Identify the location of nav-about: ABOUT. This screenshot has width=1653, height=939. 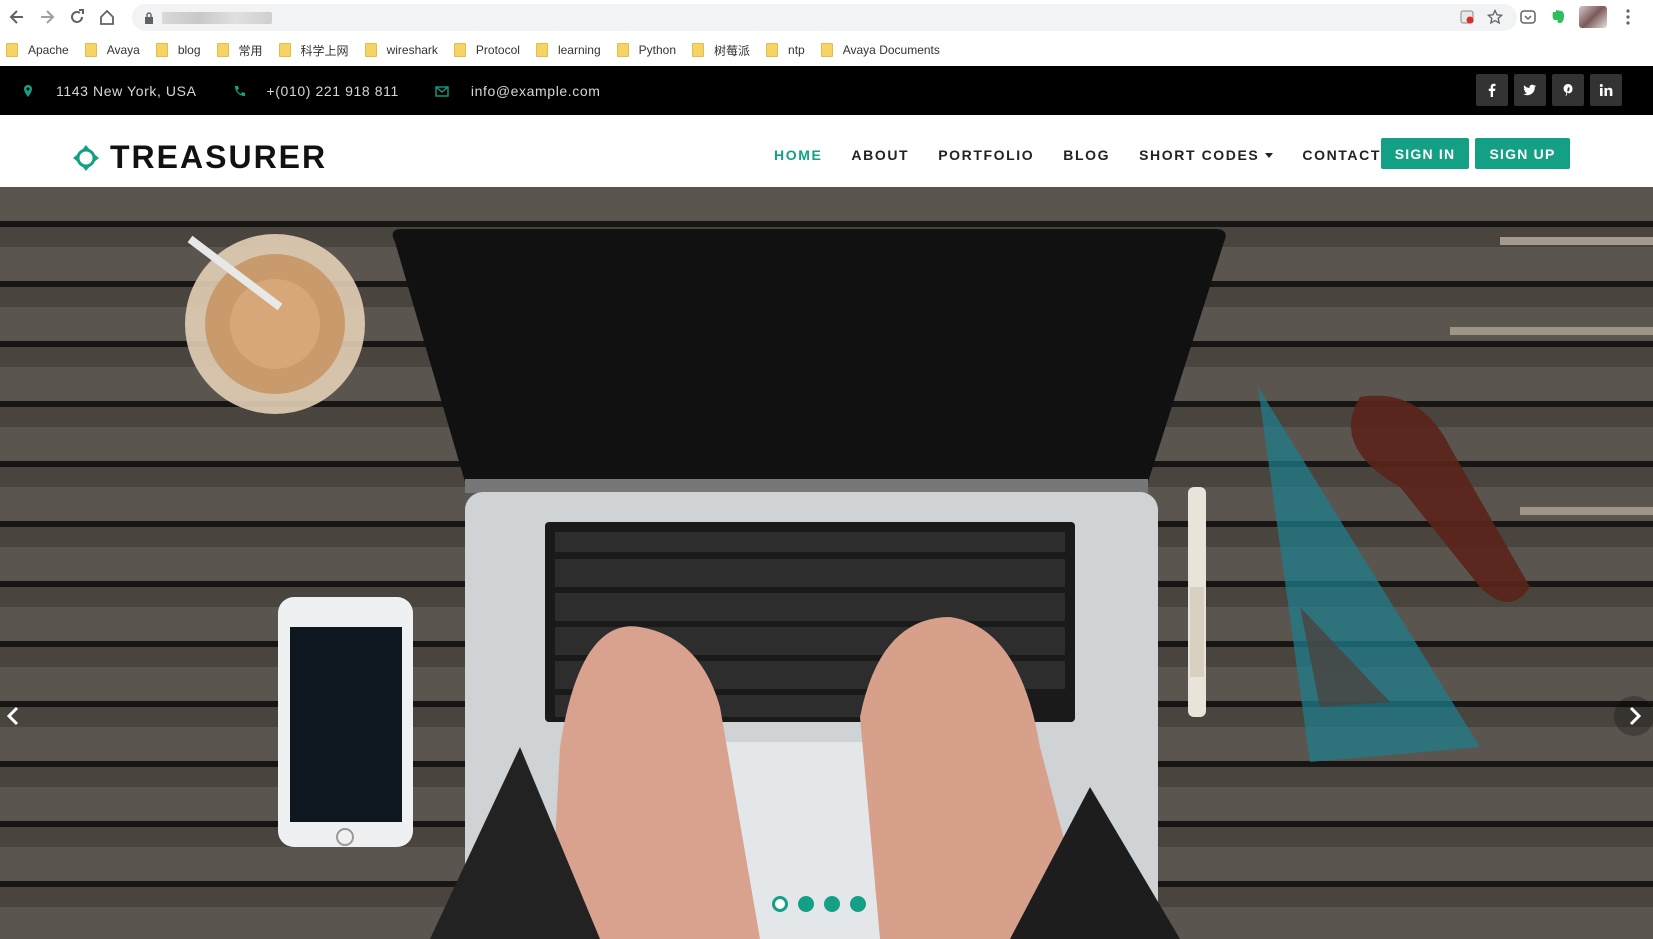
(880, 155).